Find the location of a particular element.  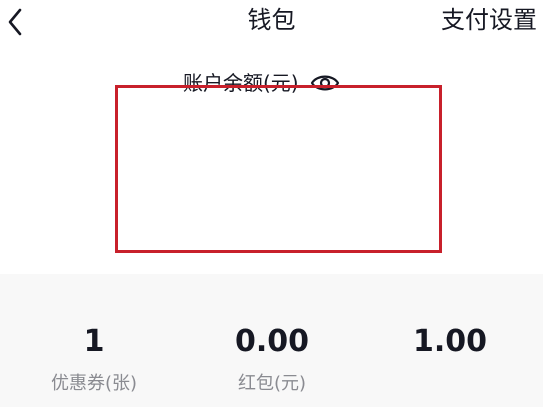

third-stat: 1.00 is located at coordinates (450, 348).